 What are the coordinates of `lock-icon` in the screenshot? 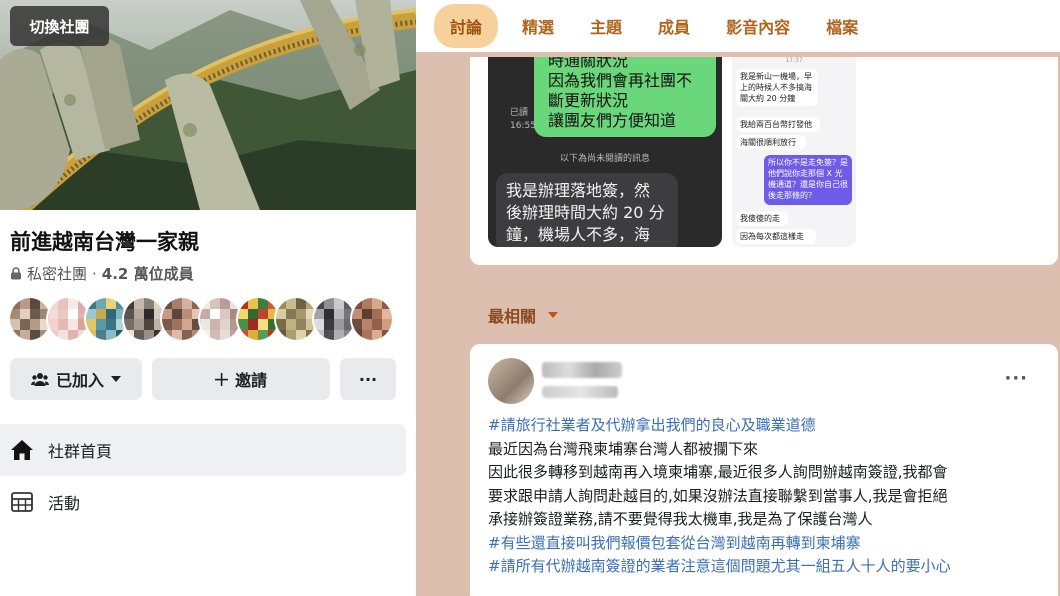 It's located at (16, 273).